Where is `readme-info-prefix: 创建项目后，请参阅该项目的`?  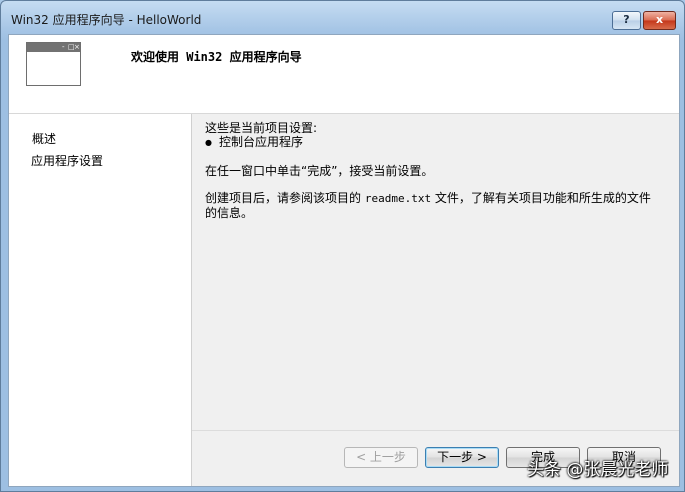 readme-info-prefix: 创建项目后，请参阅该项目的 is located at coordinates (283, 198).